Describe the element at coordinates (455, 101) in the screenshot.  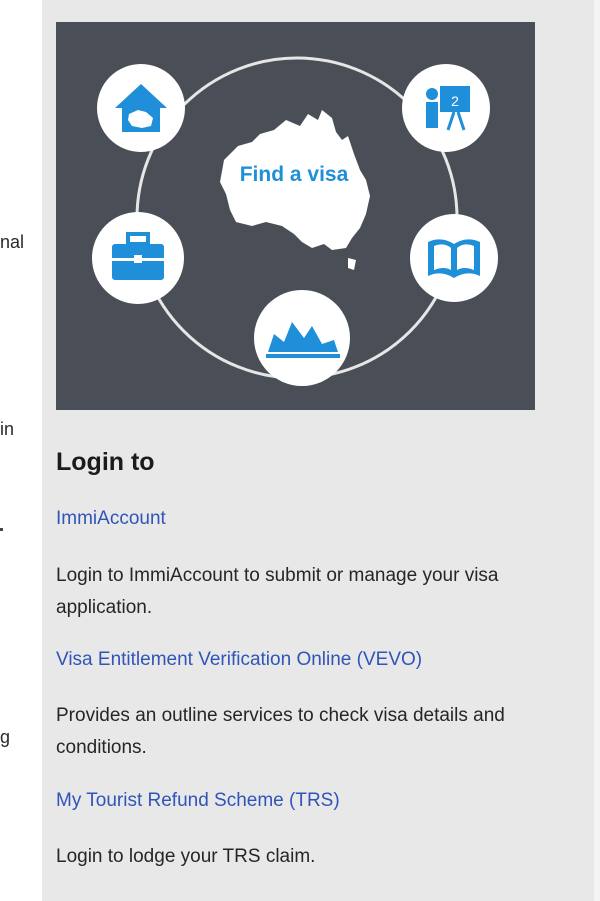
I see `svg-text: 2` at that location.